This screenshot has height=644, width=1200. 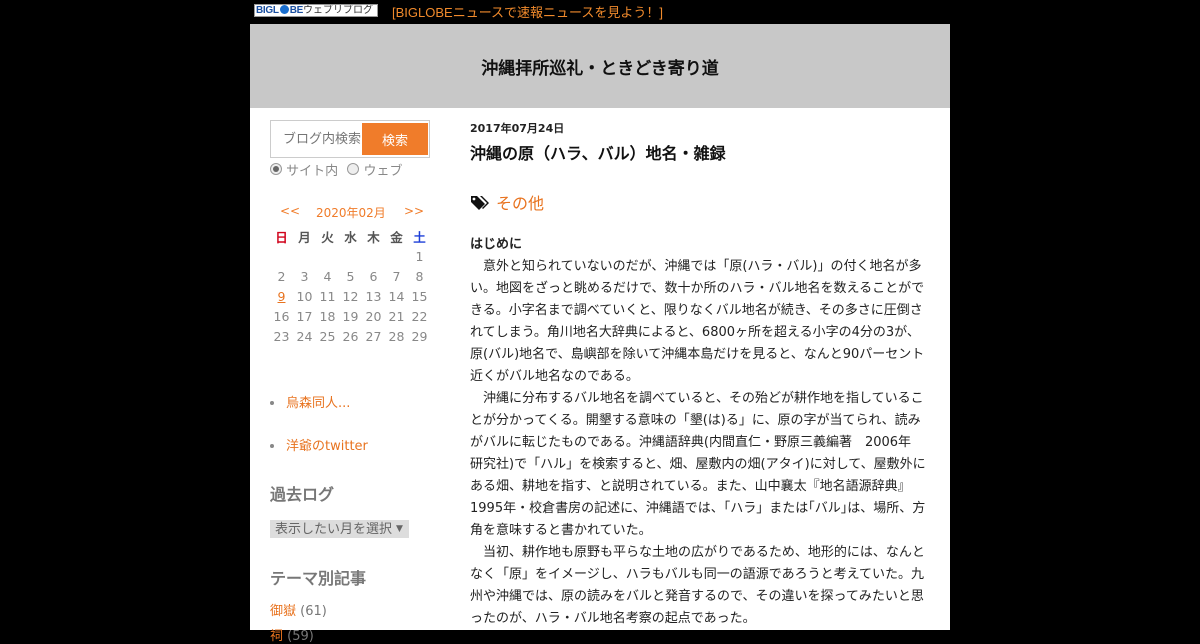 What do you see at coordinates (419, 256) in the screenshot?
I see `calendar-day: 1` at bounding box center [419, 256].